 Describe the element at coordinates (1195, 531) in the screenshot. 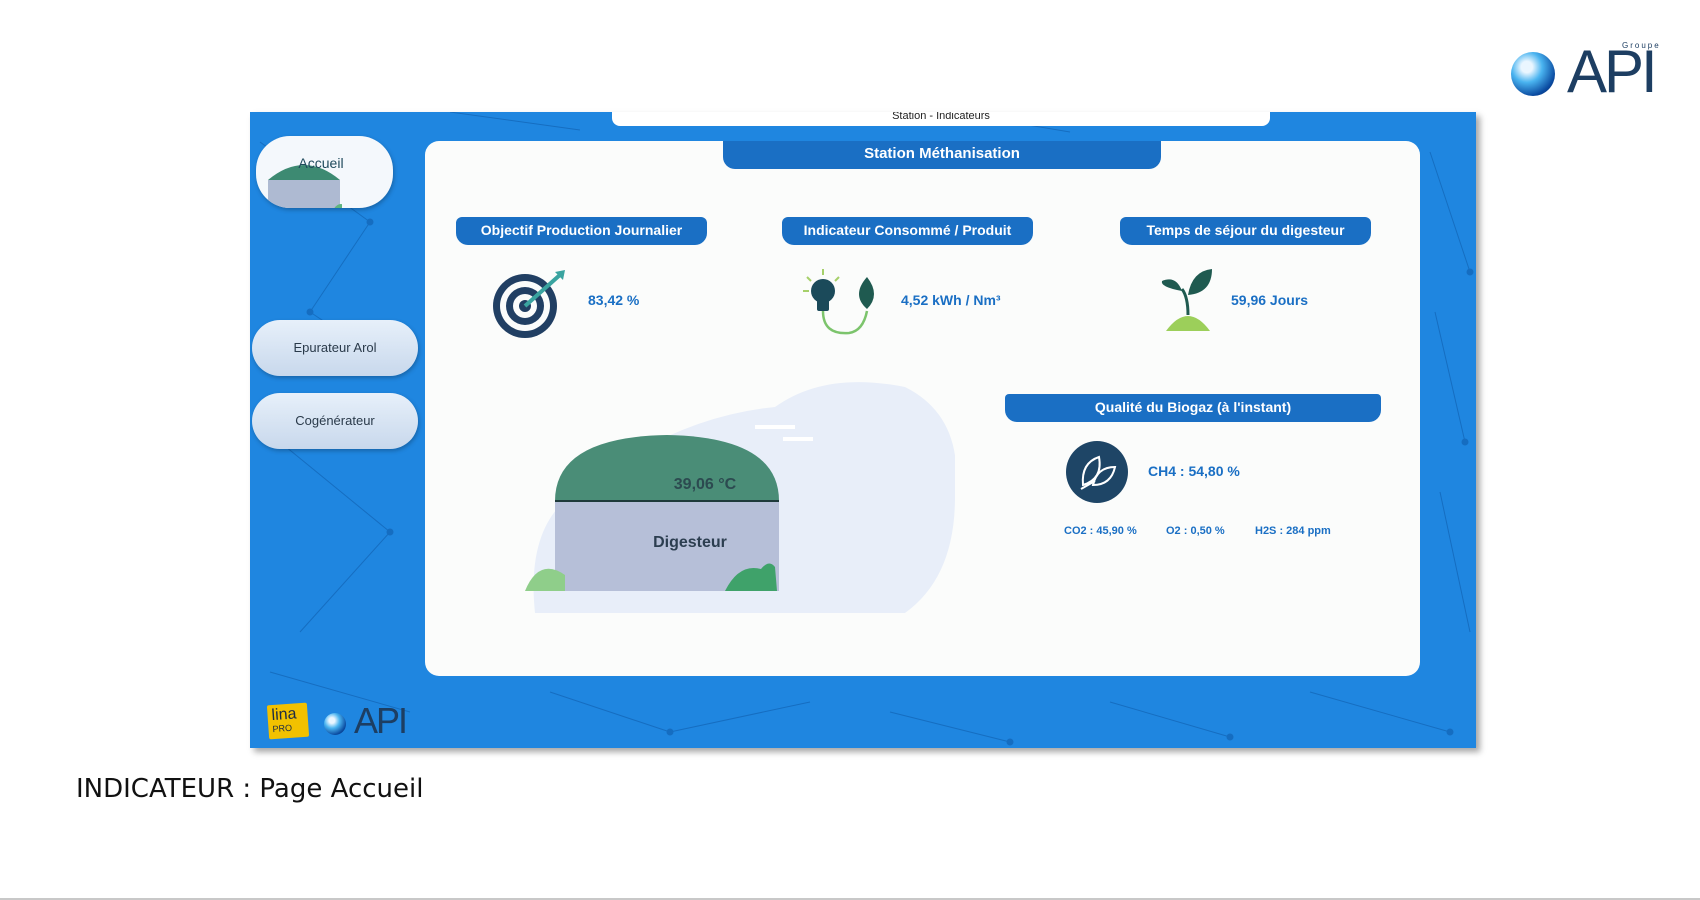

I see `o2-value: O2 : 0,50 %` at that location.